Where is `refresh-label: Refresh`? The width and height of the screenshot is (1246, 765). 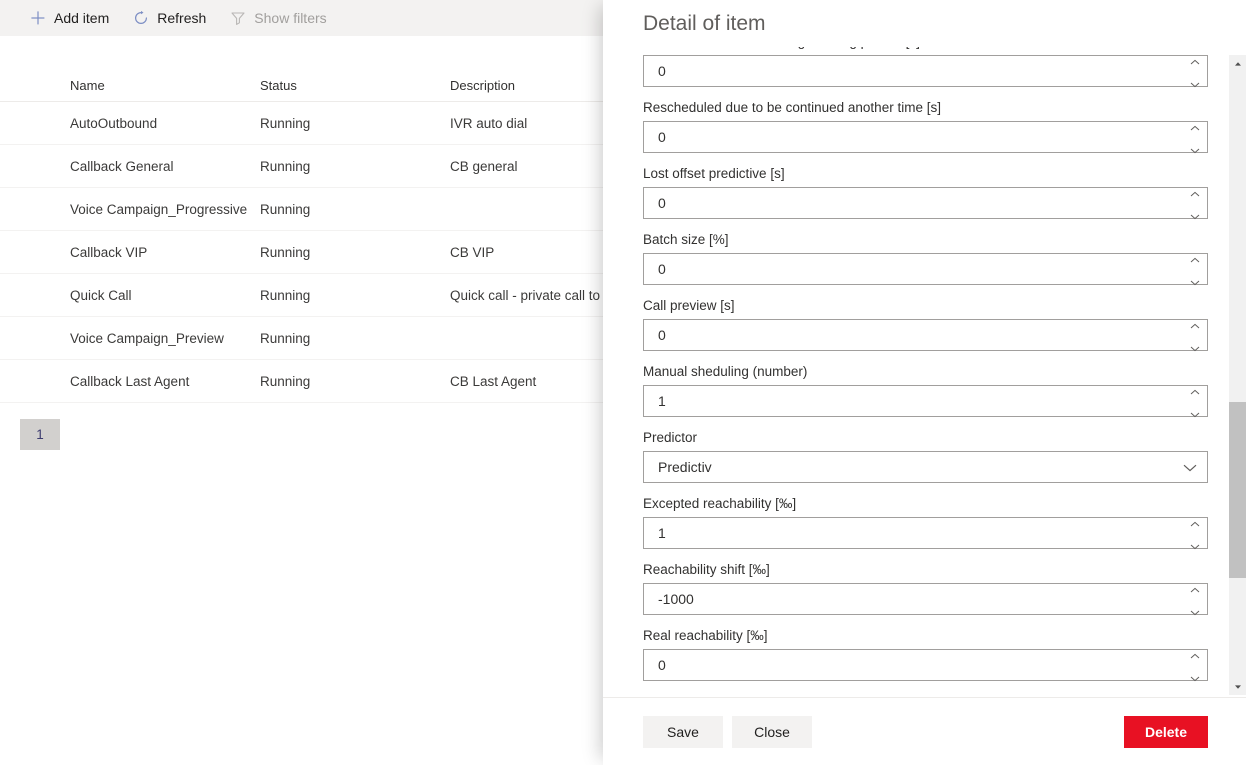 refresh-label: Refresh is located at coordinates (182, 18).